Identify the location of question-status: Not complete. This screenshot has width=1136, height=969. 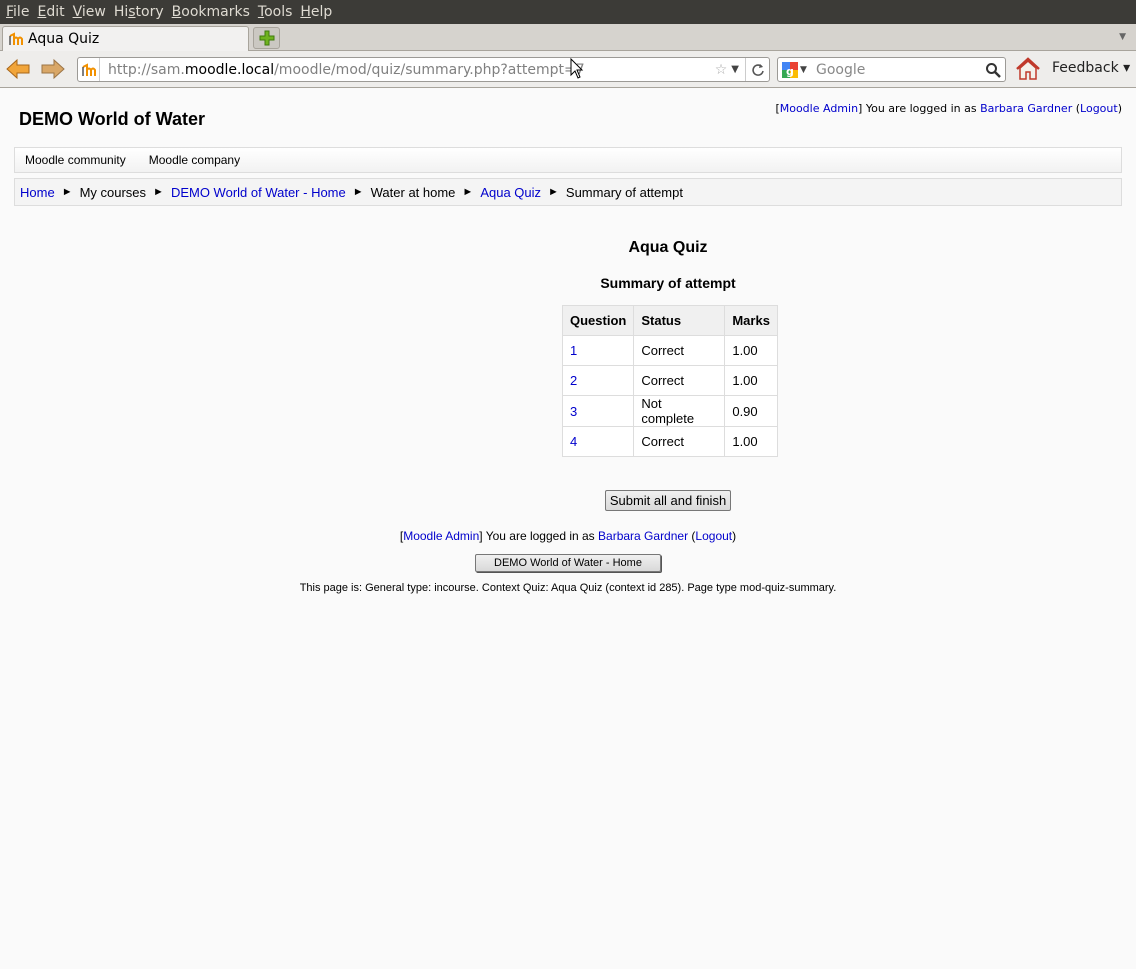
(679, 411).